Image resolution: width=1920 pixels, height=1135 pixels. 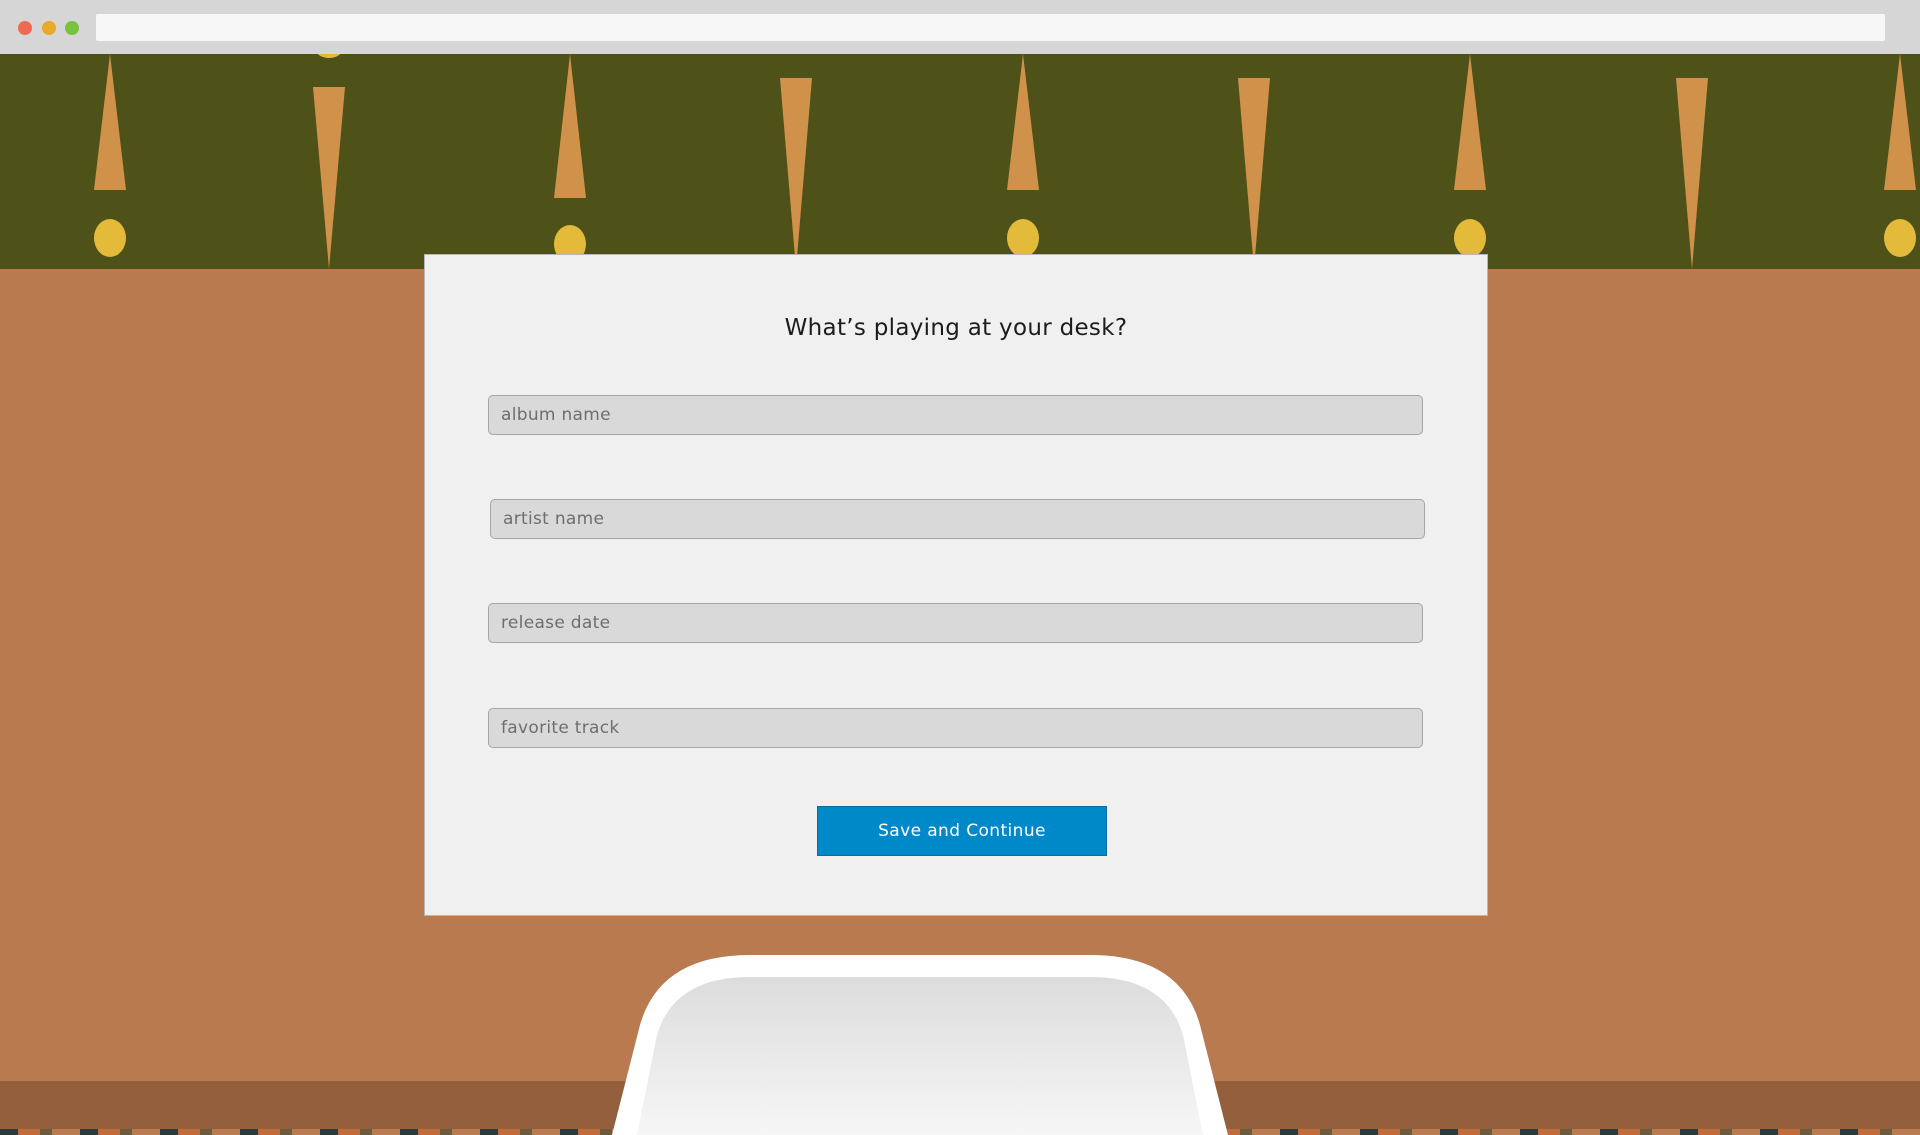 I want to click on maximize-dot-icon, so click(x=72, y=28).